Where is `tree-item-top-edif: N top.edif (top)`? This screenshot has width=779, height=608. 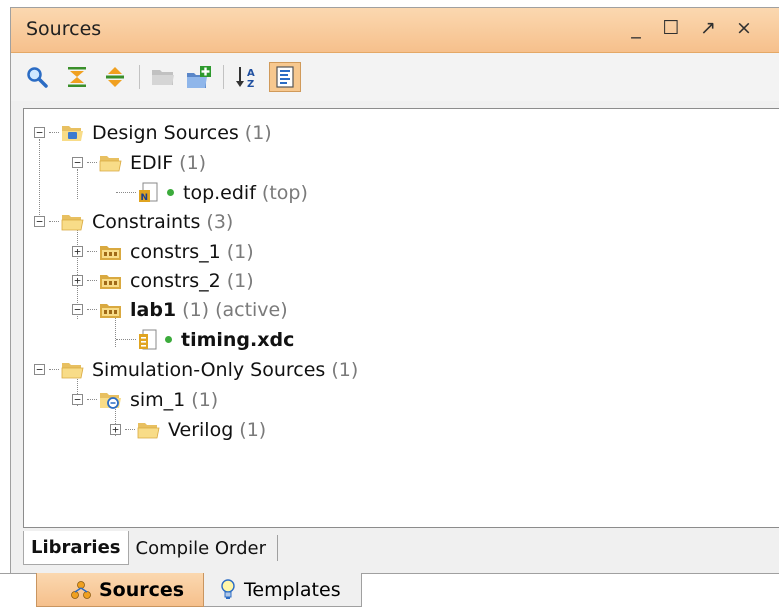
tree-item-top-edif: N top.edif (top) is located at coordinates (212, 192).